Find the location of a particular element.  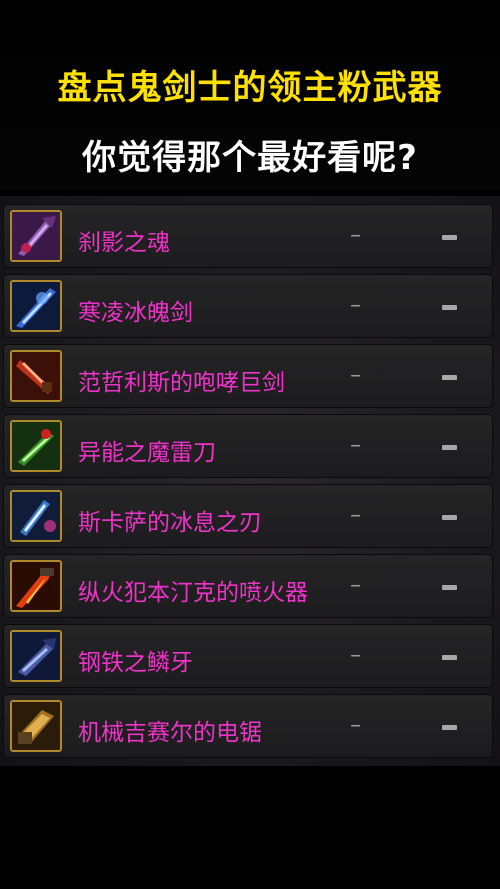

lightning-blade-icon is located at coordinates (36, 446).